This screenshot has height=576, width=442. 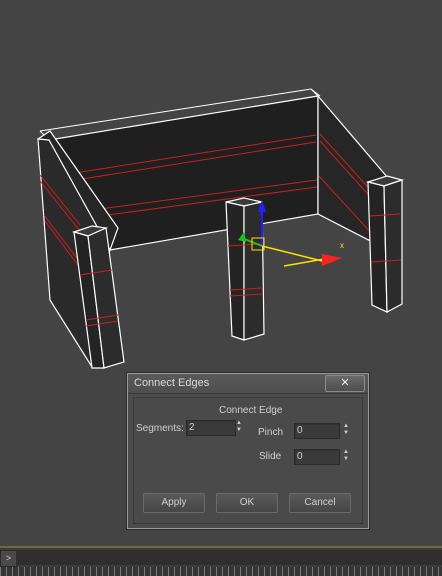 I want to click on segments-value: 2, so click(x=192, y=427).